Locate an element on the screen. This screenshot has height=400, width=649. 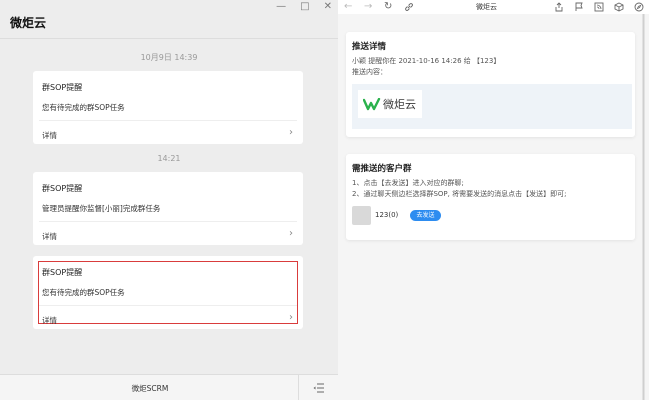
maximize-button: □ is located at coordinates (304, 7).